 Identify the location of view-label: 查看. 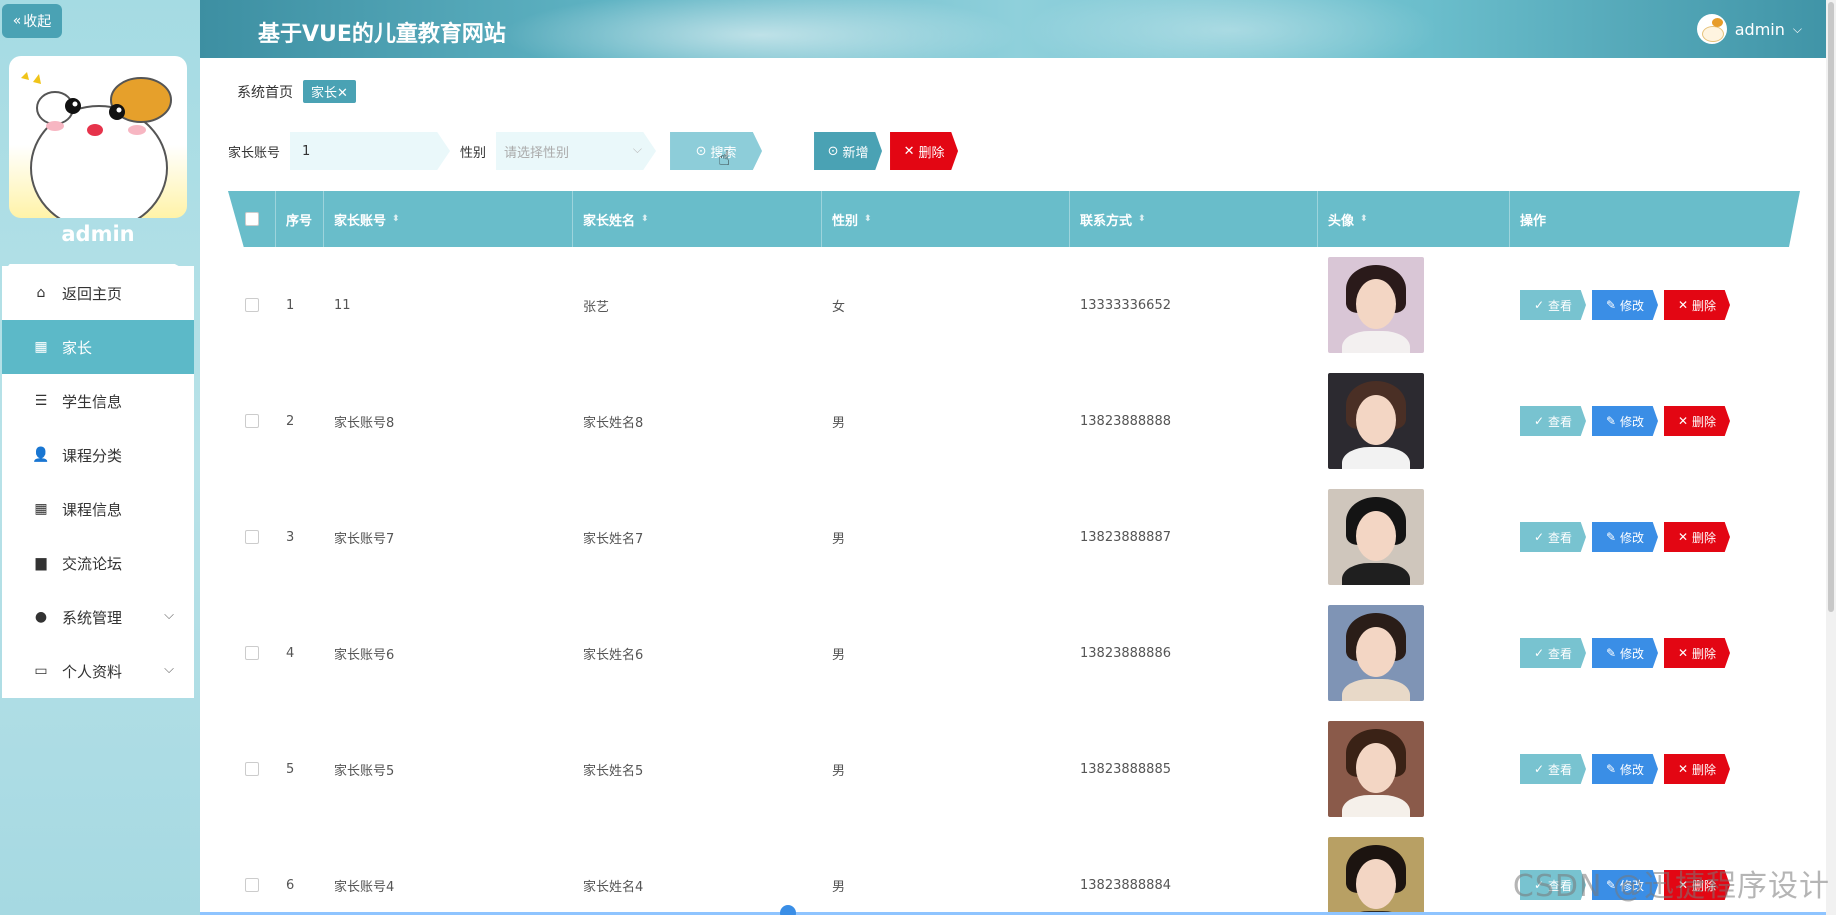
(1560, 537).